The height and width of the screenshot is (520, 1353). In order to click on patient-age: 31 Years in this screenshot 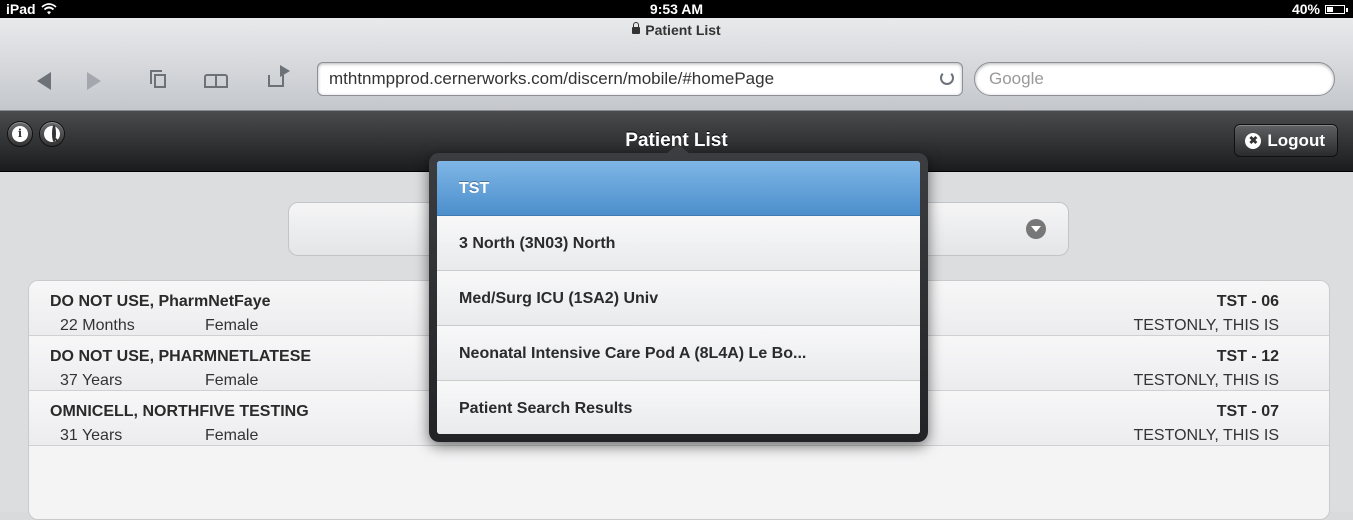, I will do `click(91, 435)`.